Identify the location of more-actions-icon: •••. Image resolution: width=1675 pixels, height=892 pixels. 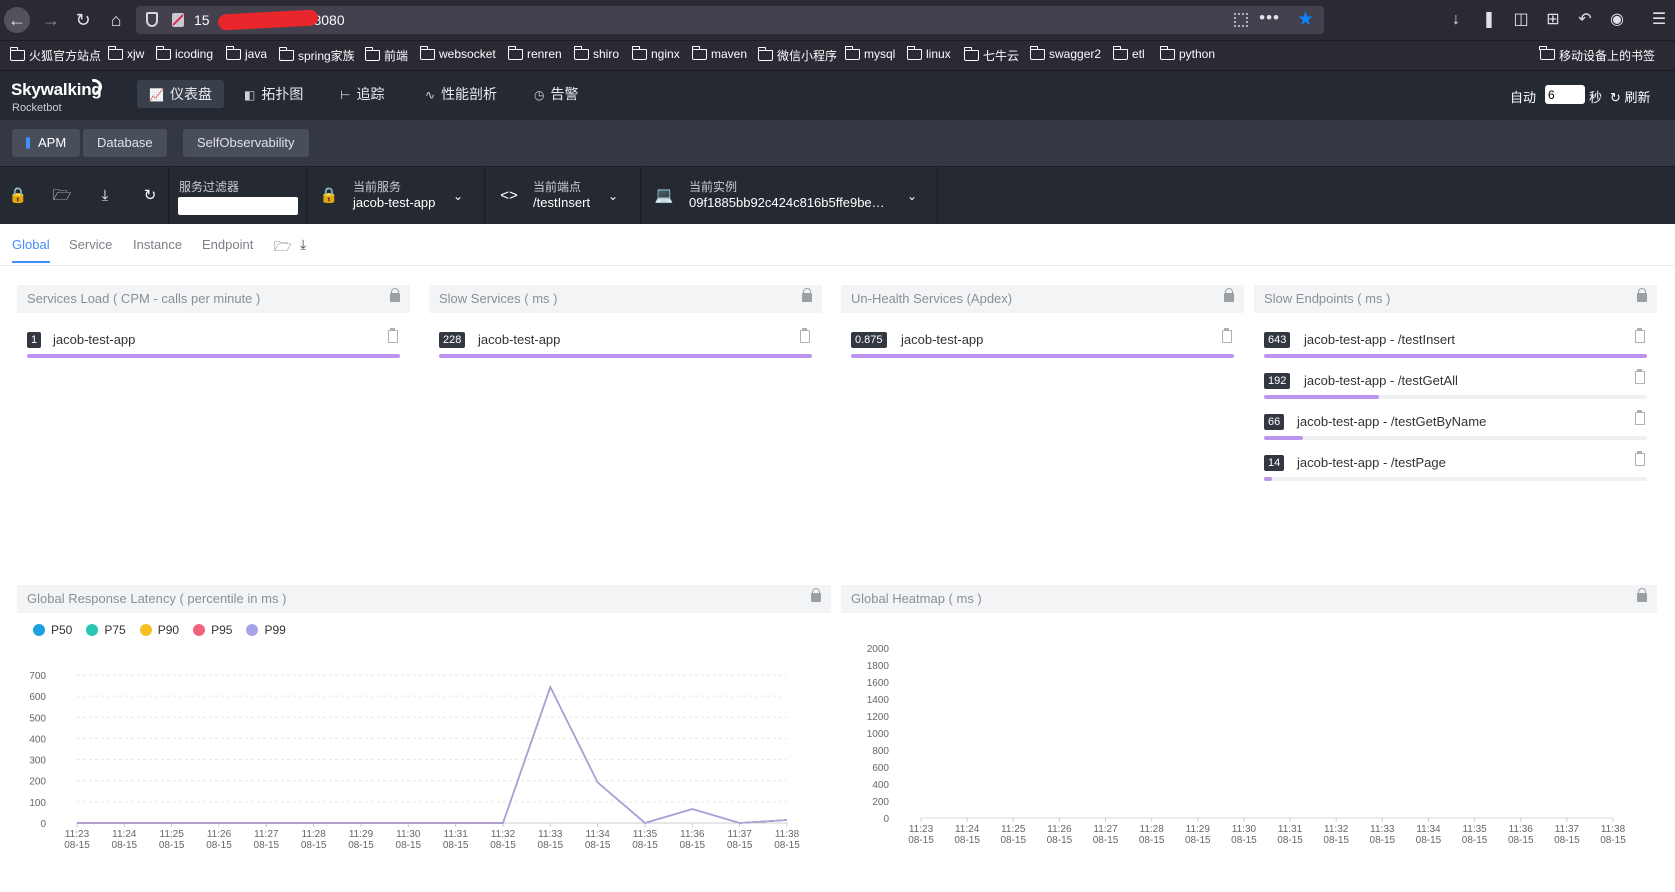
(1269, 18).